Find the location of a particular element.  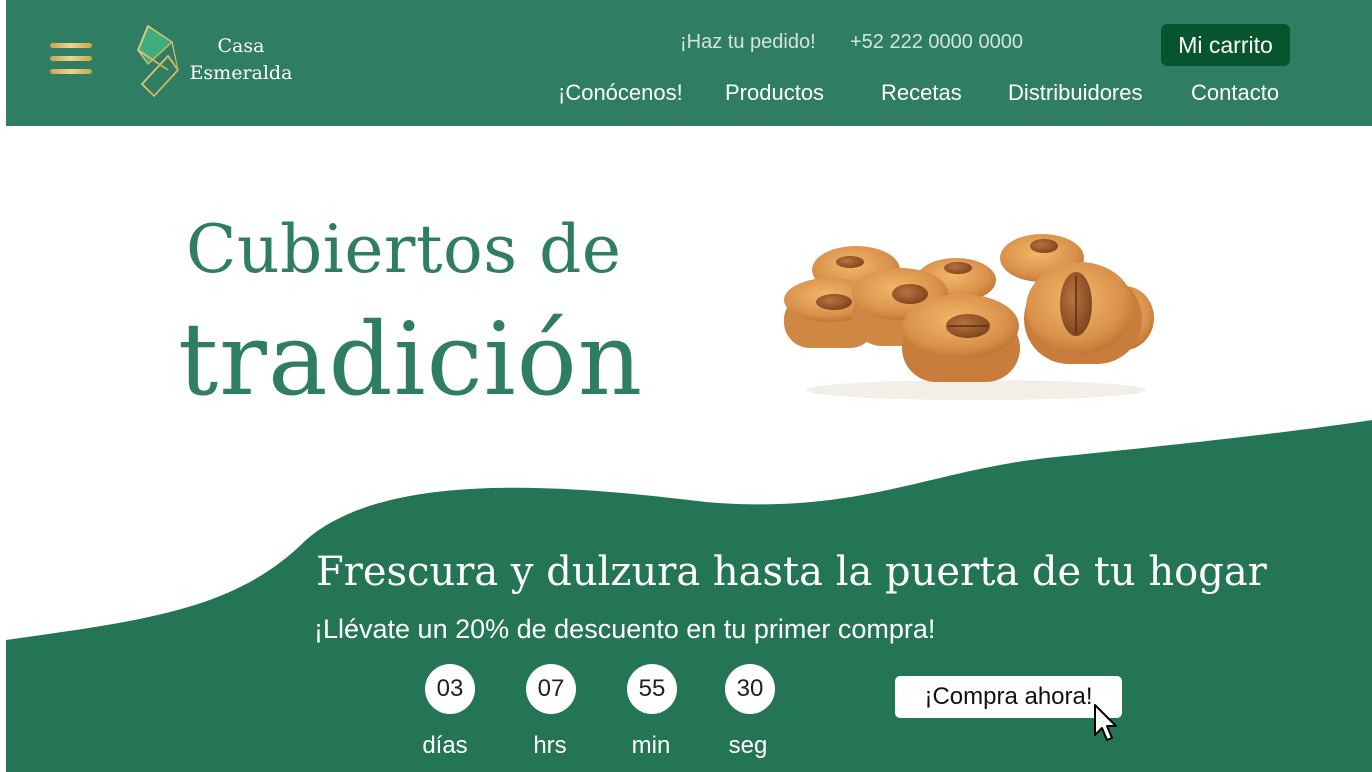

nav-item-distribuidores: Distribuidores is located at coordinates (1075, 93).